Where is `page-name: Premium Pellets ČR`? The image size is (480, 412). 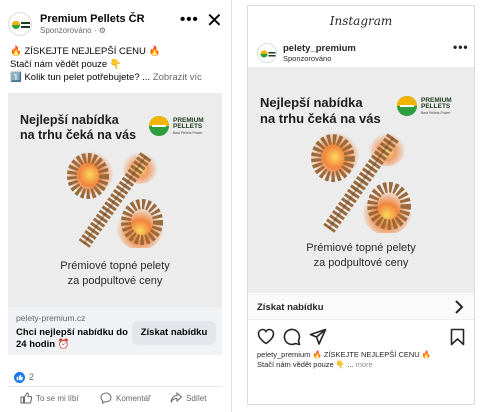
page-name: Premium Pellets ČR is located at coordinates (92, 19).